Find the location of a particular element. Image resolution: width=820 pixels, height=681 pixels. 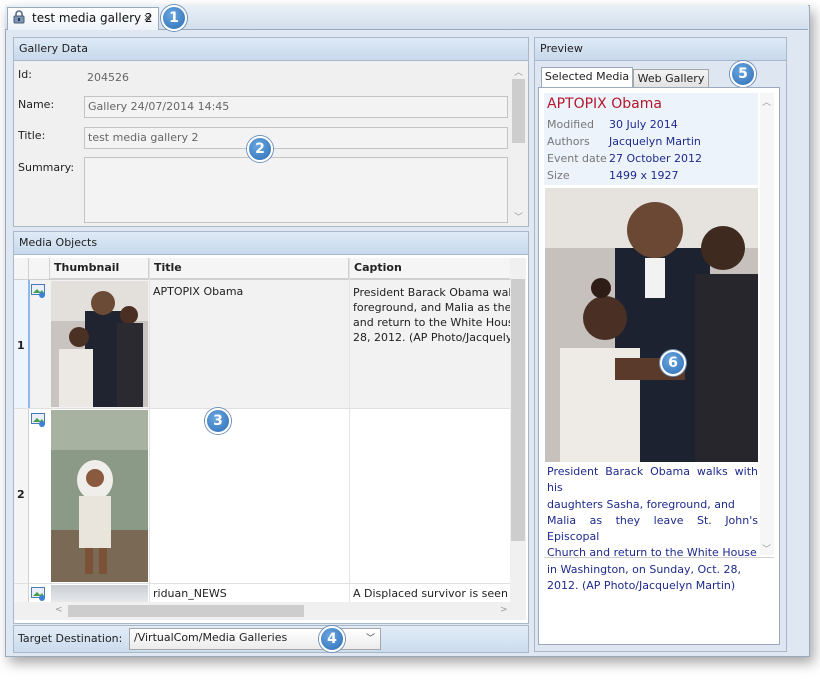

callout-marker: 1 is located at coordinates (174, 18).